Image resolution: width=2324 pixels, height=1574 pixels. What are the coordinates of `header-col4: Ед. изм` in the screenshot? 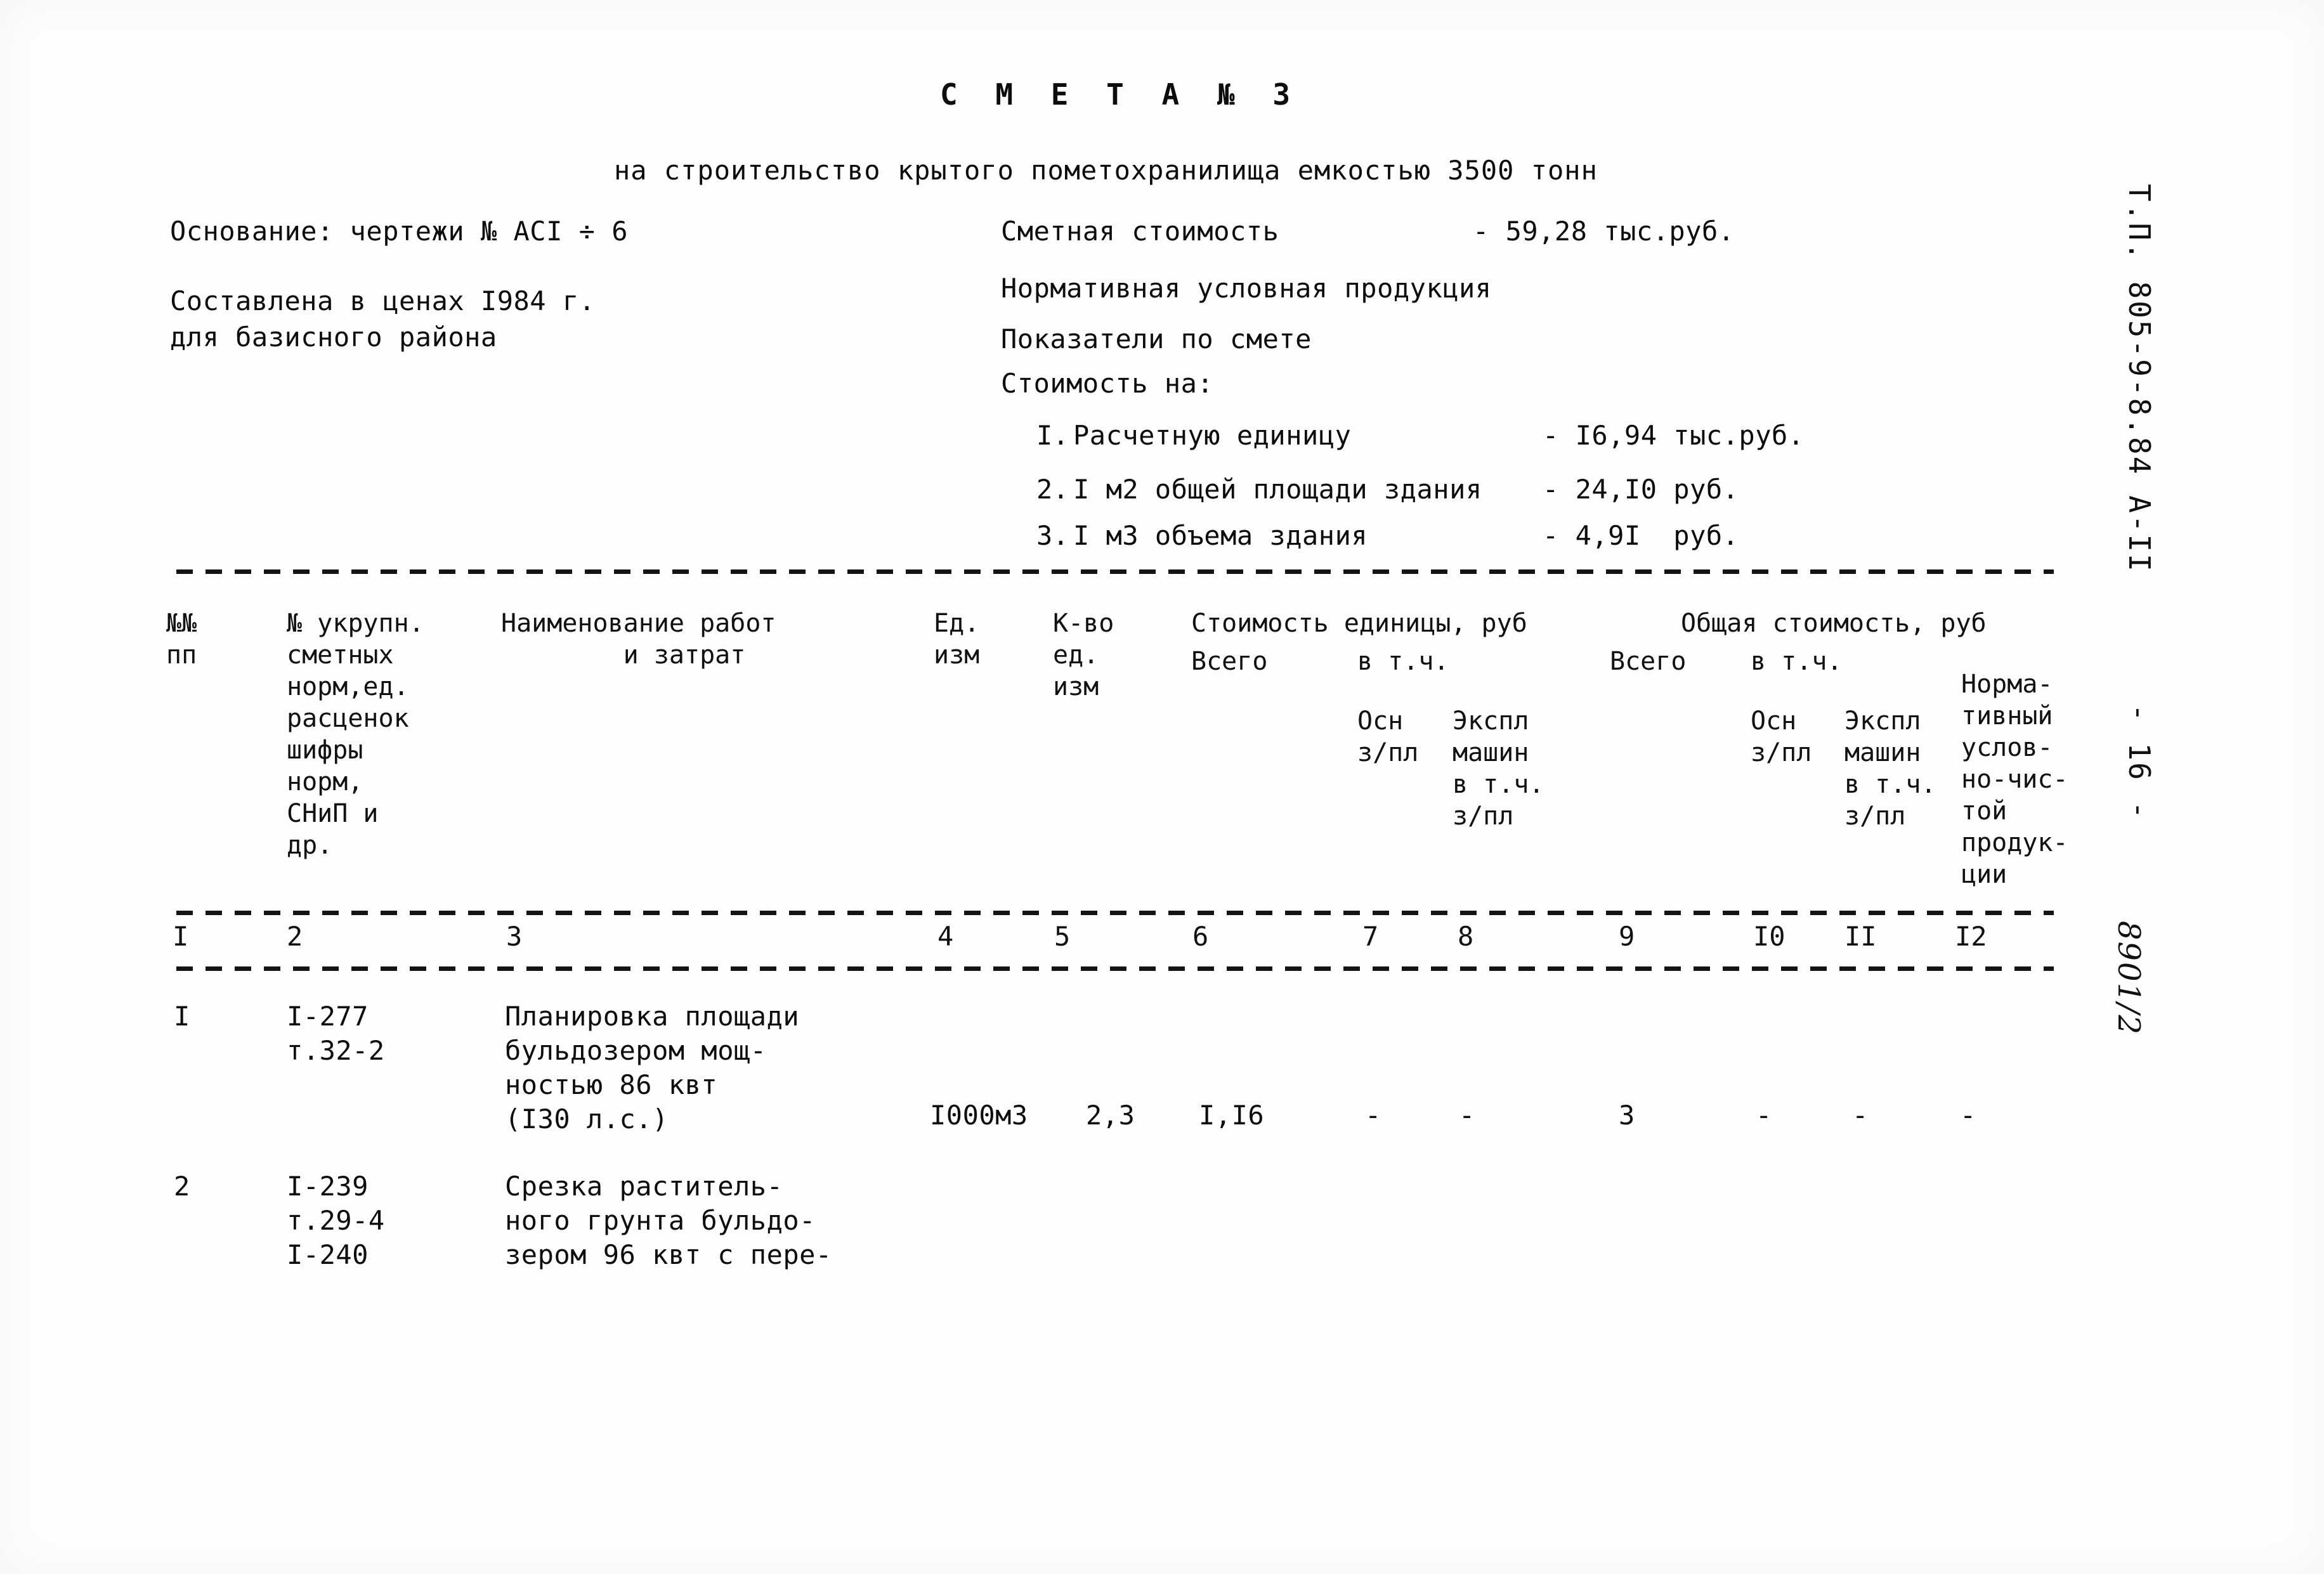 It's located at (957, 639).